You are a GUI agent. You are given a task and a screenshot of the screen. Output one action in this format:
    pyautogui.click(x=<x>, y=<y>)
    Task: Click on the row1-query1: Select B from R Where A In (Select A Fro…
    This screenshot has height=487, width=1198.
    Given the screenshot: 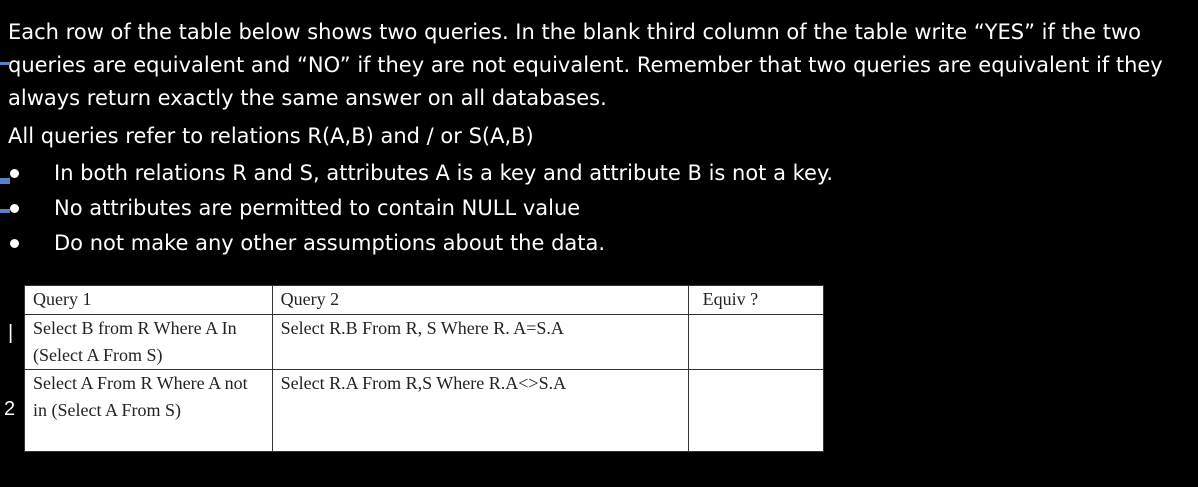 What is the action you would take?
    pyautogui.click(x=148, y=342)
    